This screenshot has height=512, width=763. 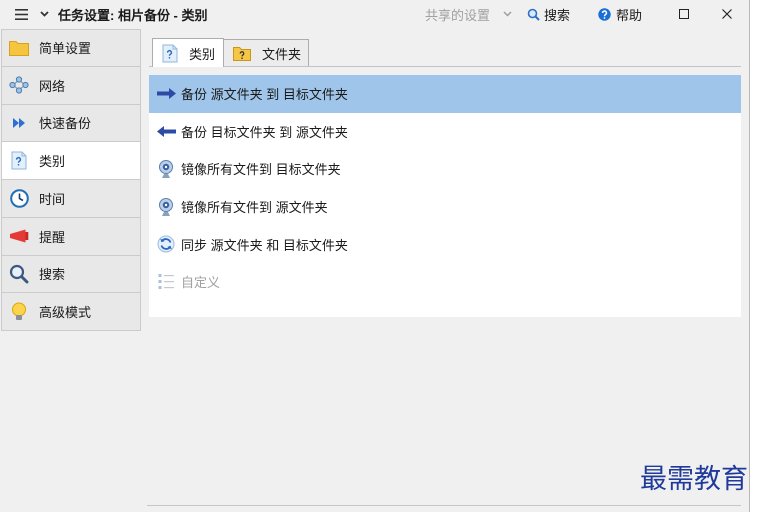 What do you see at coordinates (282, 54) in the screenshot?
I see `tab-label: 文件夹` at bounding box center [282, 54].